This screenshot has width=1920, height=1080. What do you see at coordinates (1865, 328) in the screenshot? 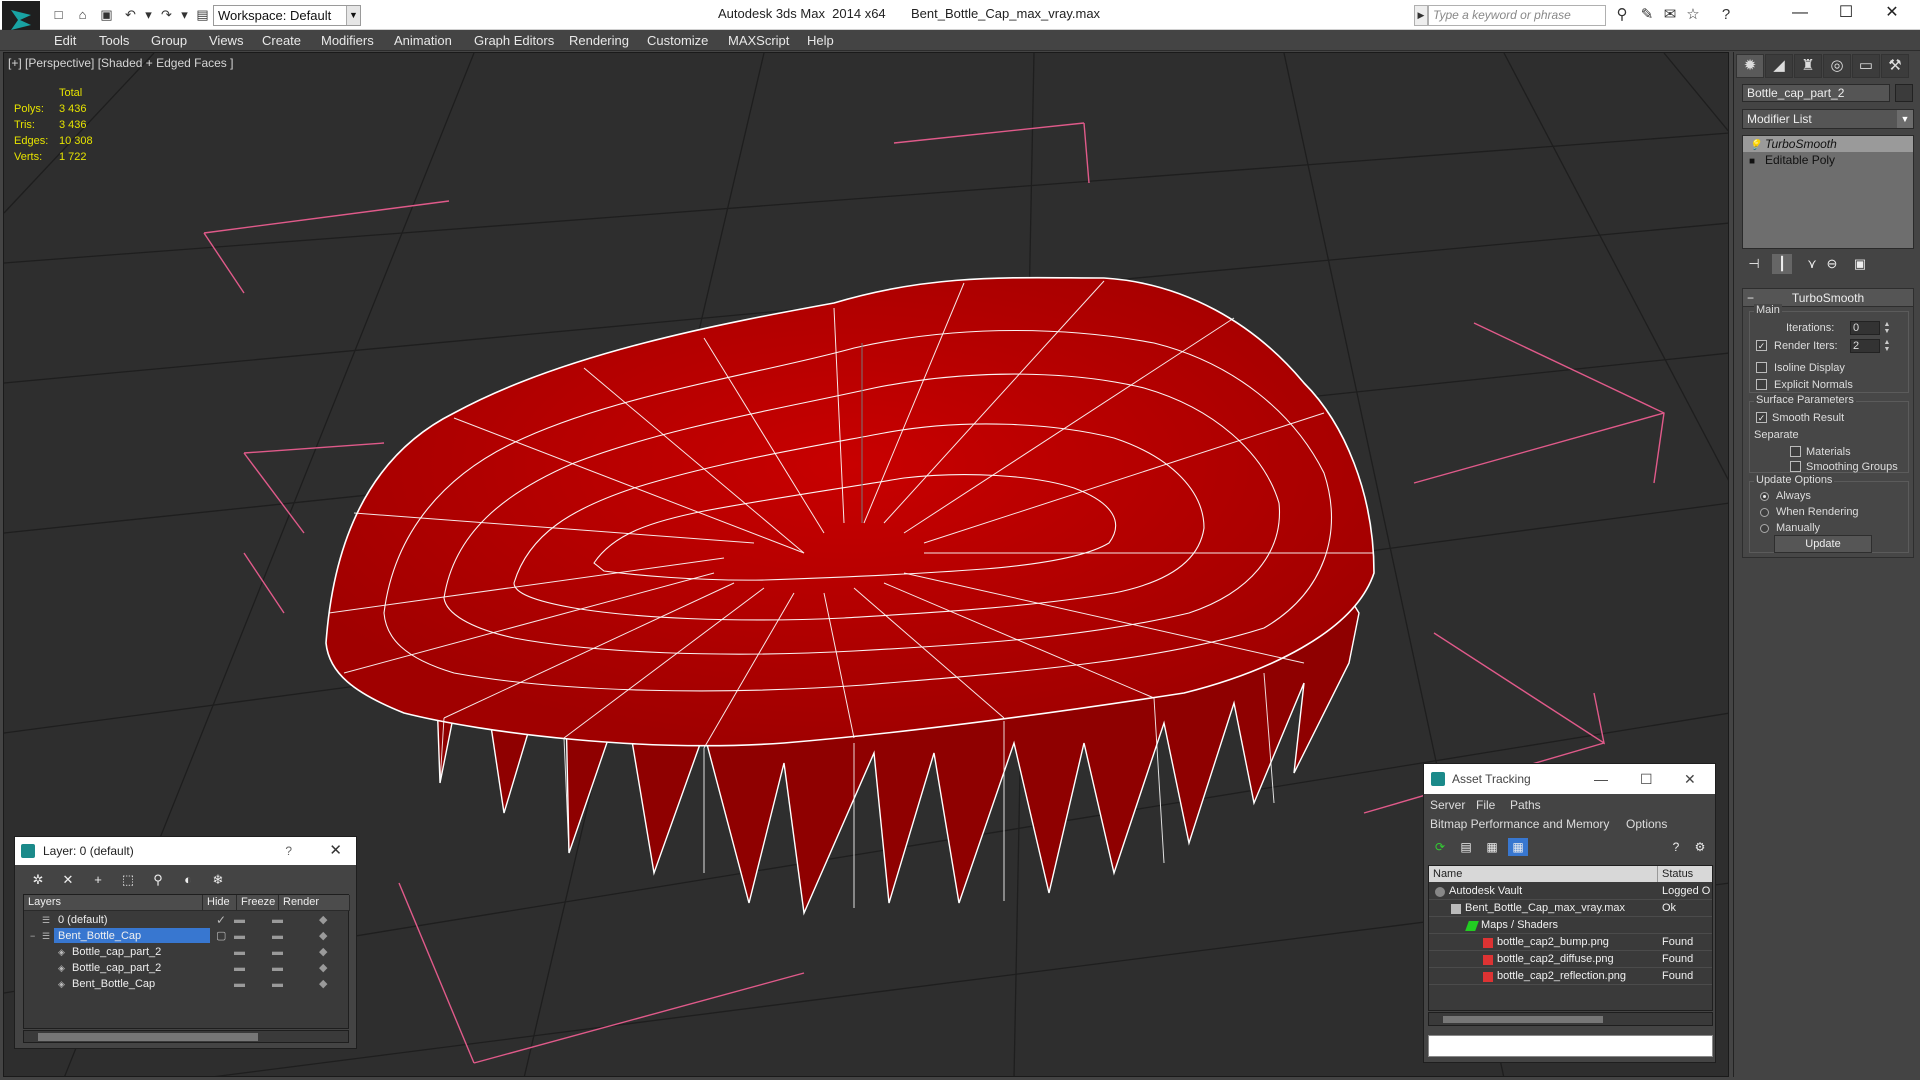
I see `iterations-spinner: 0` at bounding box center [1865, 328].